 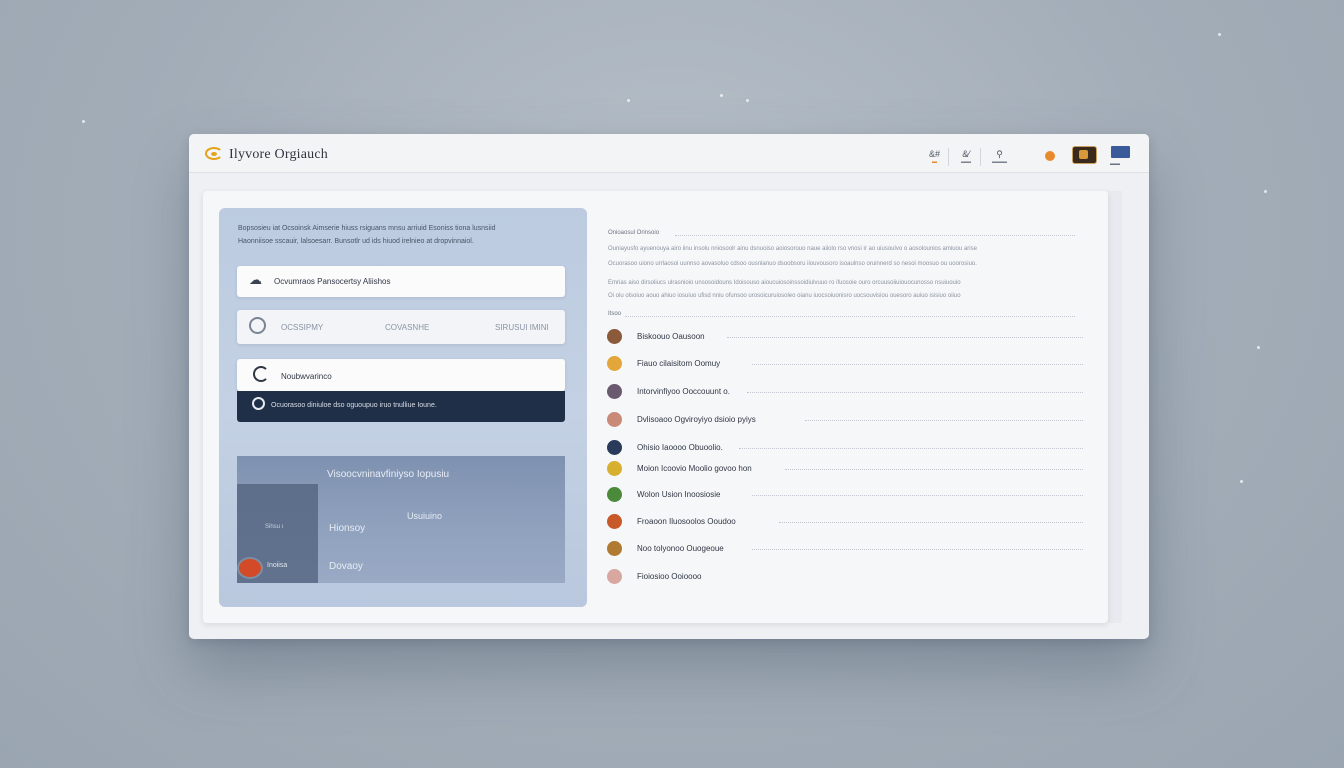 What do you see at coordinates (999, 162) in the screenshot?
I see `toolbar-button-3-label: ▬▬▬` at bounding box center [999, 162].